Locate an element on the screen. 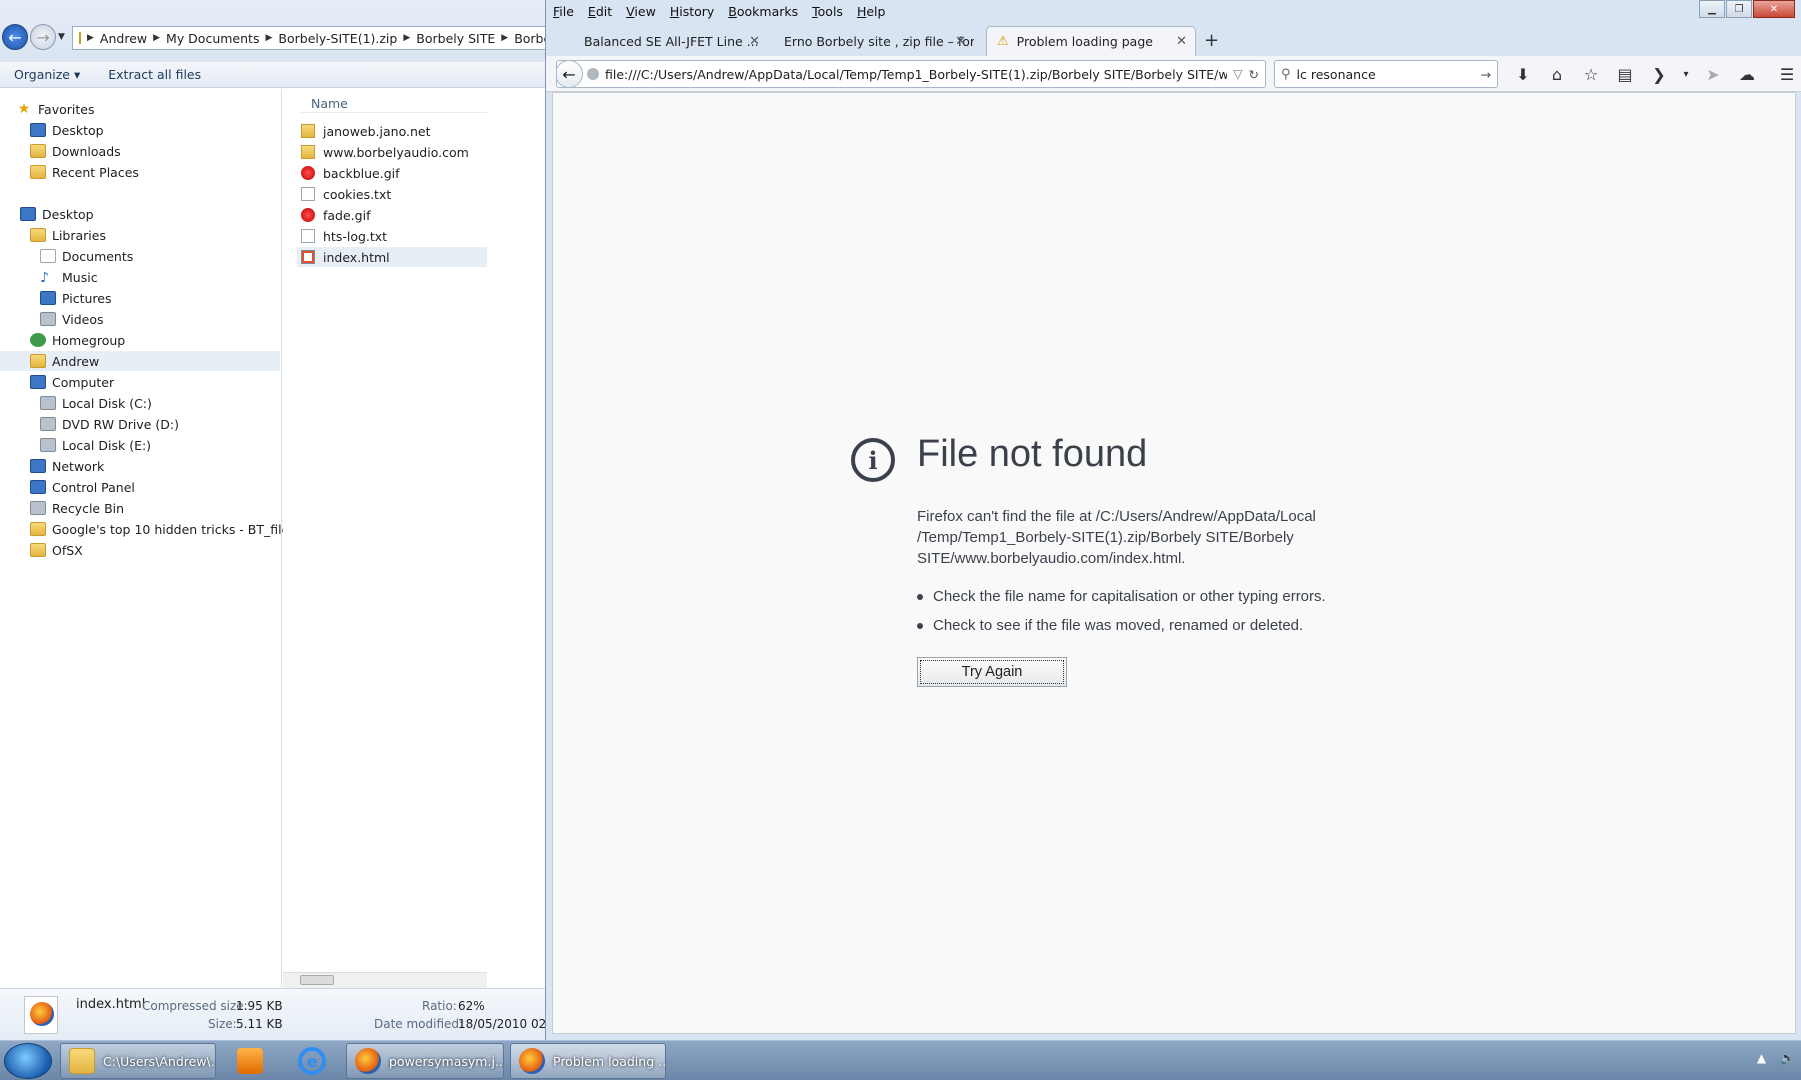 This screenshot has width=1801, height=1080. detail-filename: index.html is located at coordinates (111, 1004).